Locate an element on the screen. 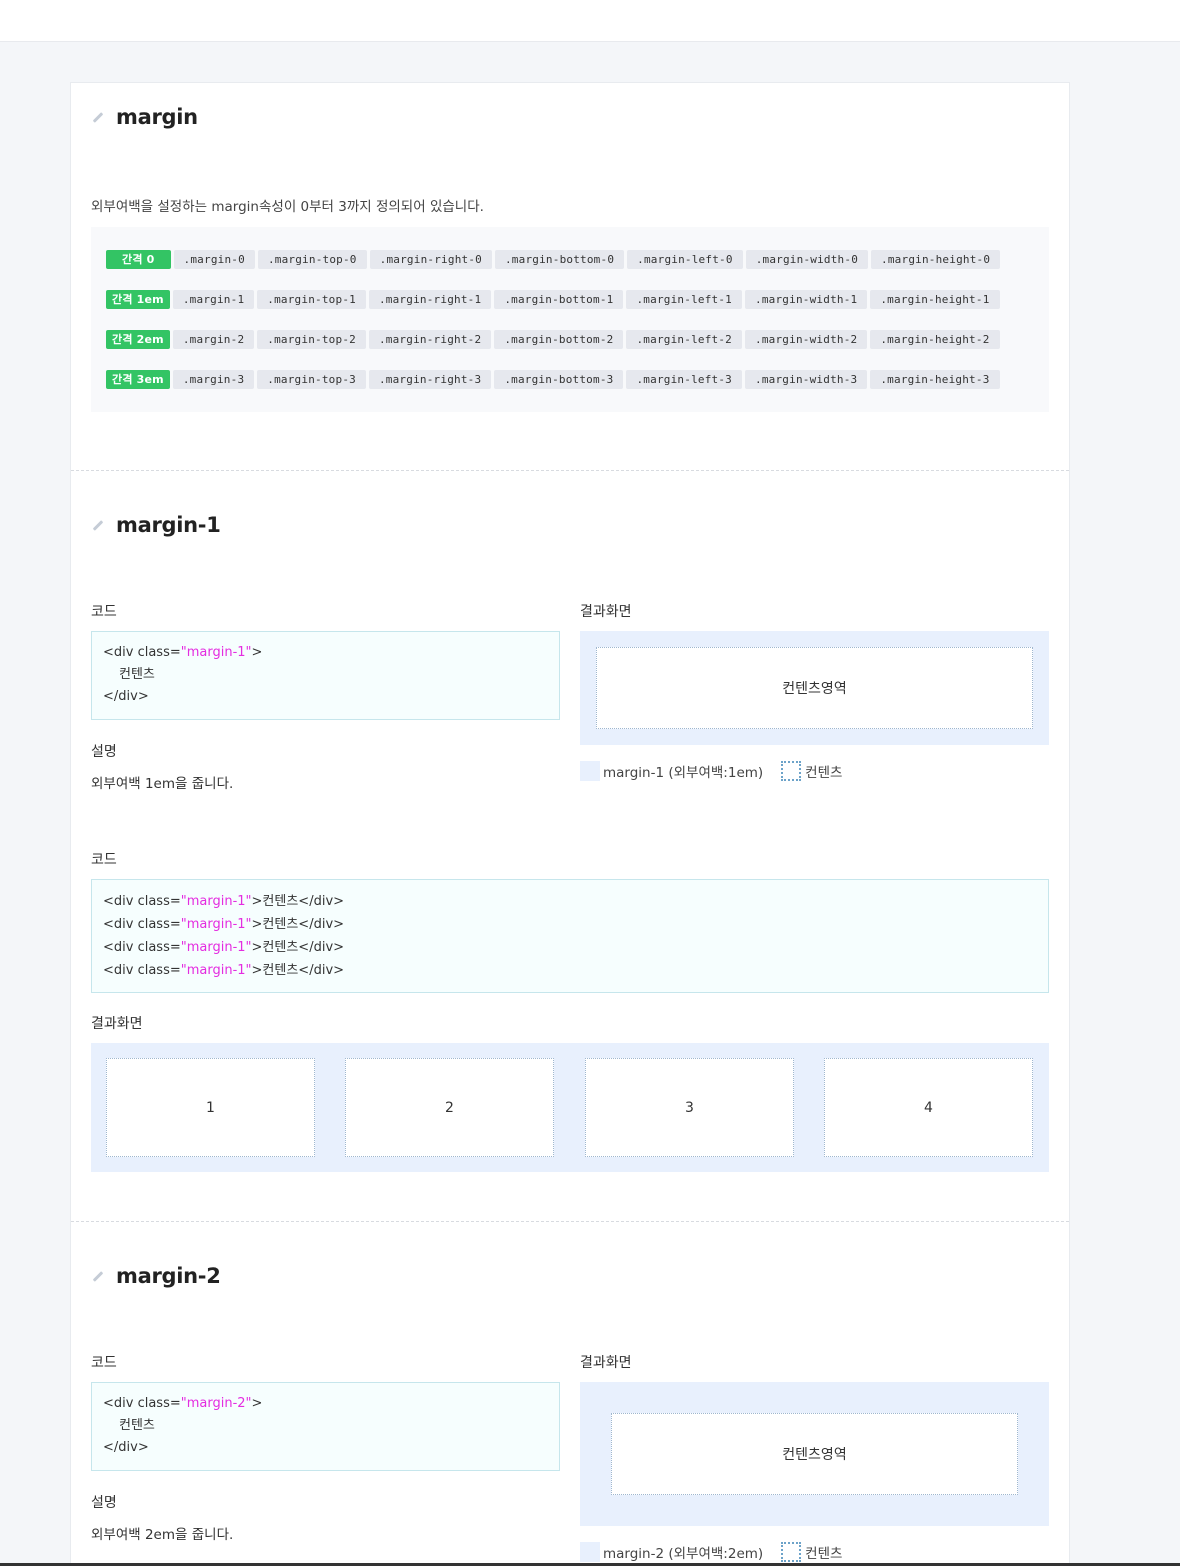 Image resolution: width=1180 pixels, height=1566 pixels. content-swatch is located at coordinates (791, 771).